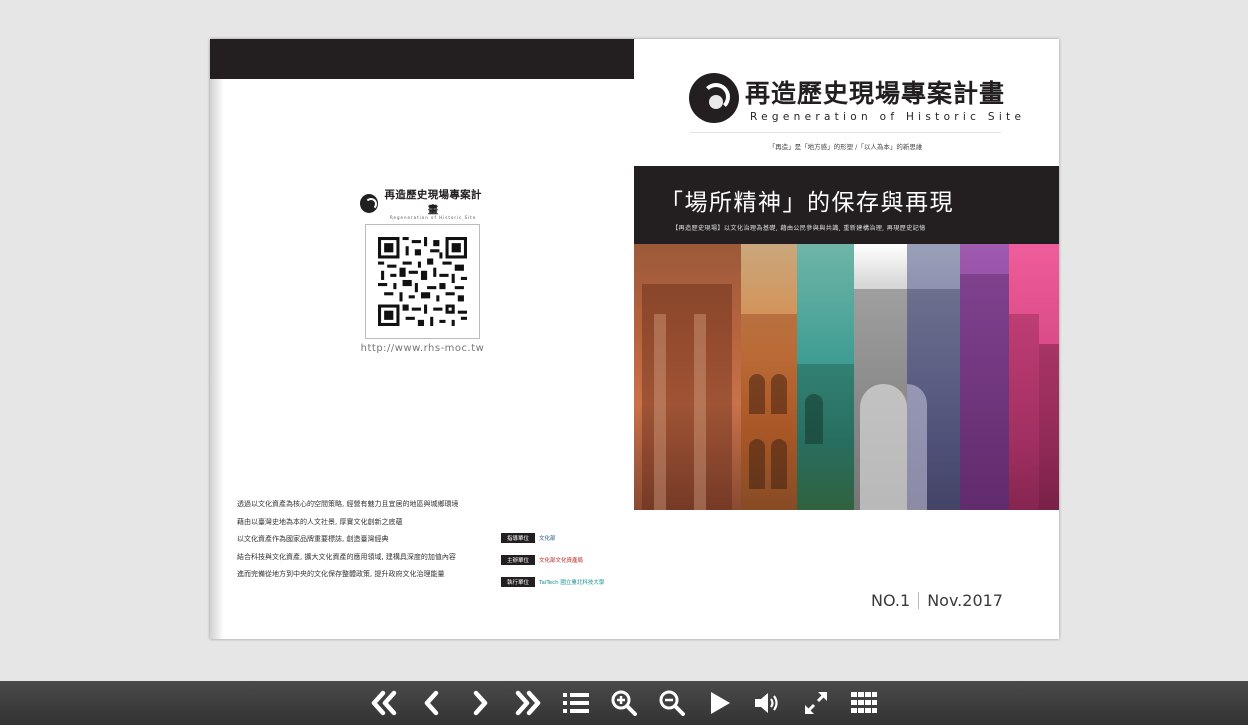 Image resolution: width=1248 pixels, height=725 pixels. I want to click on small-logo-title: 再造歷史現場專案計畫, so click(433, 202).